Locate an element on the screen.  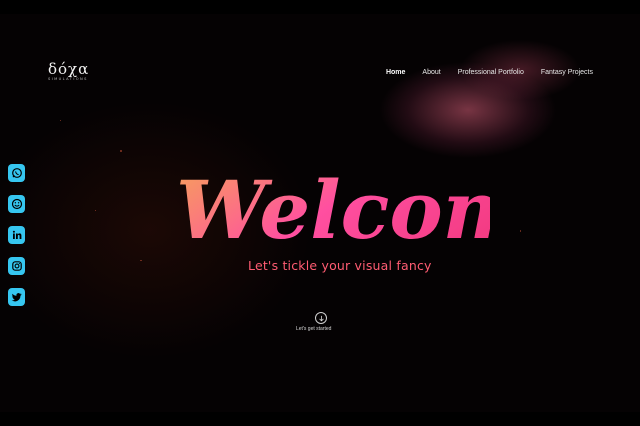
nav-item-professional-portfolio: Professional Portfolio is located at coordinates (491, 72).